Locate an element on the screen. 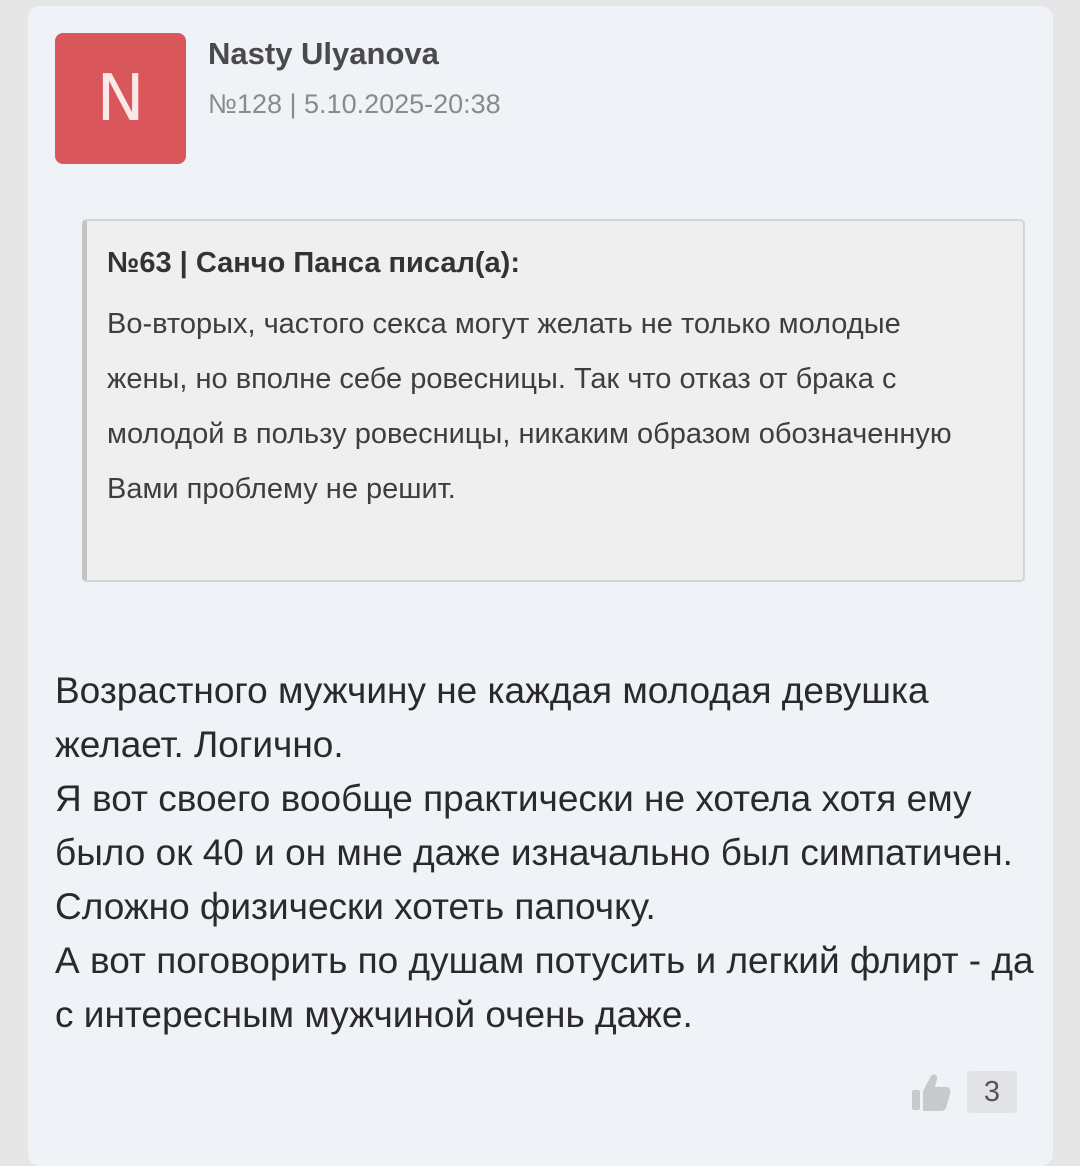  like-count: 3 is located at coordinates (992, 1092).